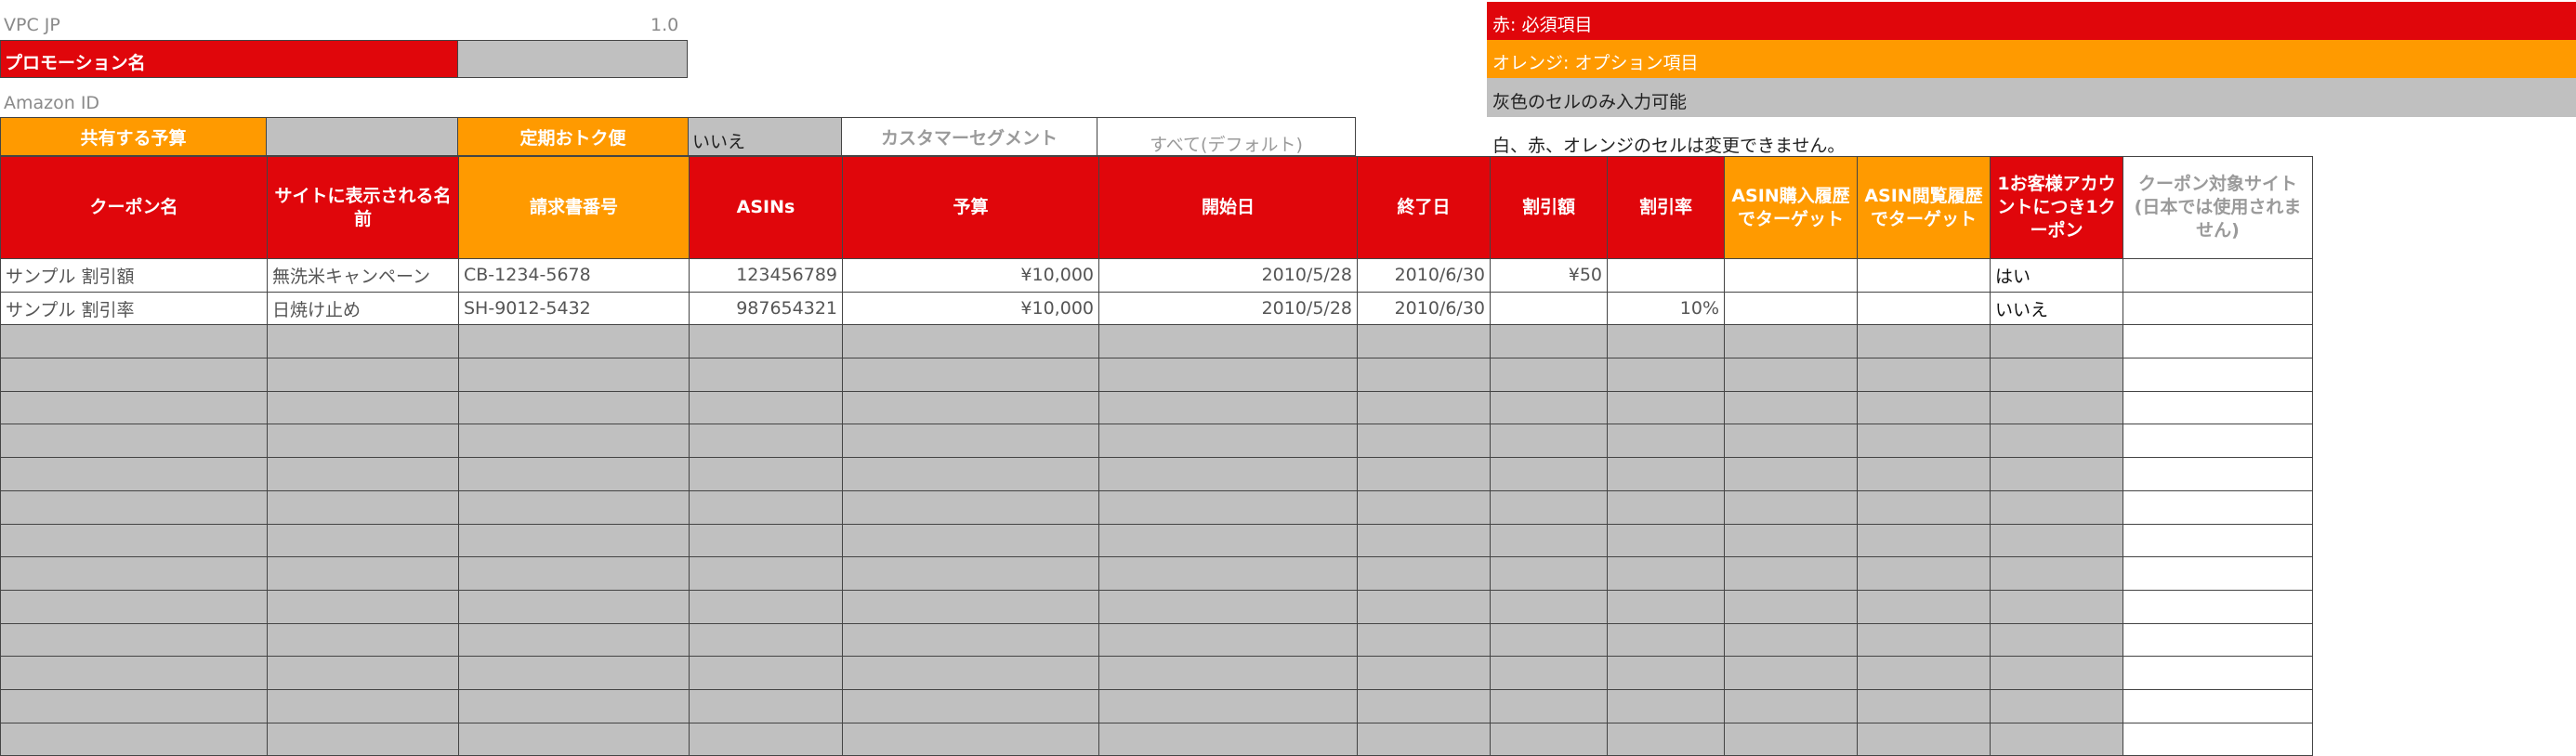  Describe the element at coordinates (1424, 308) in the screenshot. I see `table-cell: 2010/6/30` at that location.